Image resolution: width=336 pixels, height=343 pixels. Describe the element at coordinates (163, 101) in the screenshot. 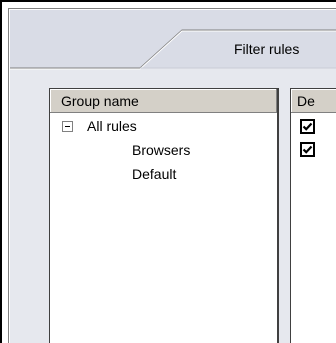

I see `group-name-column-header: Group name` at that location.